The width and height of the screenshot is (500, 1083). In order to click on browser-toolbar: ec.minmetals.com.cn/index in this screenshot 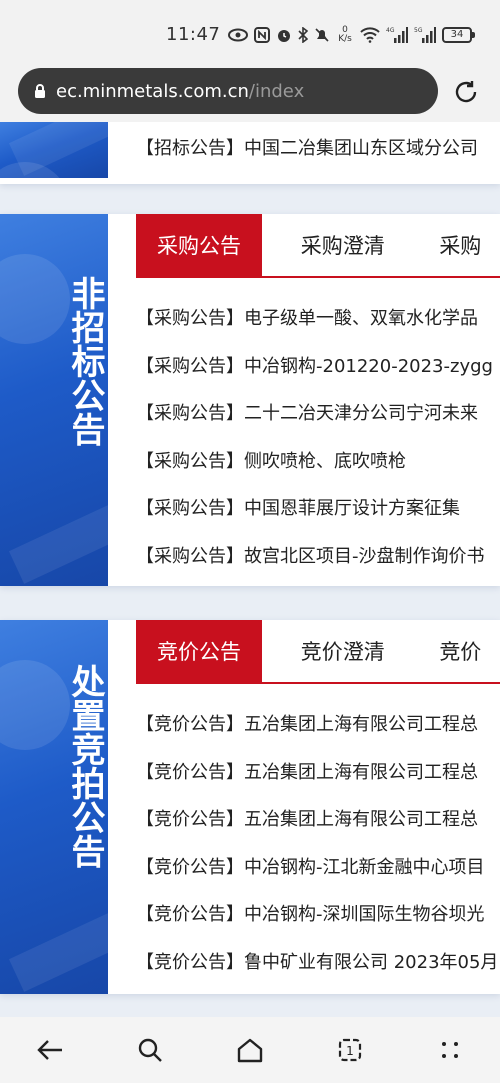, I will do `click(250, 94)`.